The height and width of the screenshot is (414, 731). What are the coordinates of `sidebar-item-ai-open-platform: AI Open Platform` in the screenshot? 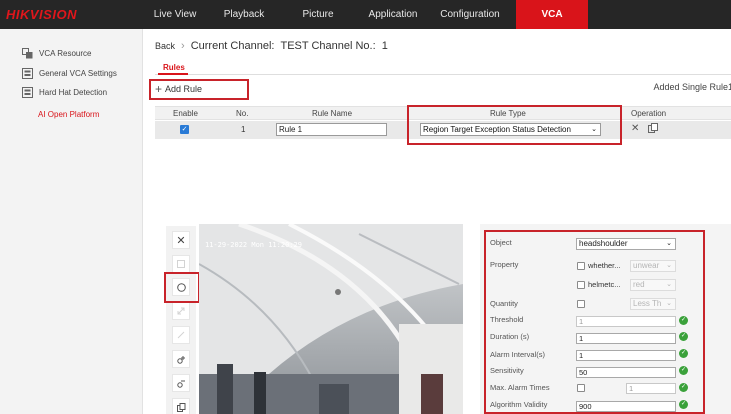 It's located at (71, 114).